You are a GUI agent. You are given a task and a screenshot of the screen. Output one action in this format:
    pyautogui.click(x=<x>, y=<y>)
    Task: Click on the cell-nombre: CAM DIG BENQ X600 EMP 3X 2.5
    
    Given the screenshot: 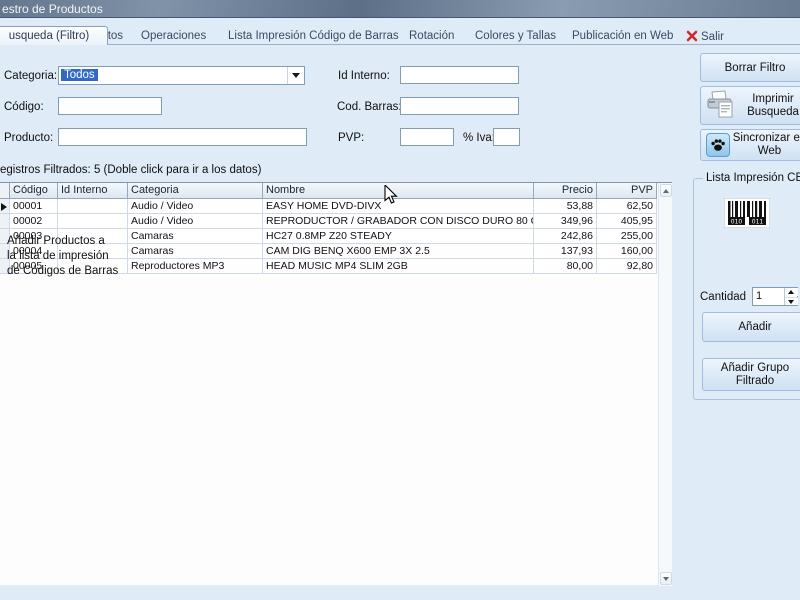 What is the action you would take?
    pyautogui.click(x=398, y=251)
    